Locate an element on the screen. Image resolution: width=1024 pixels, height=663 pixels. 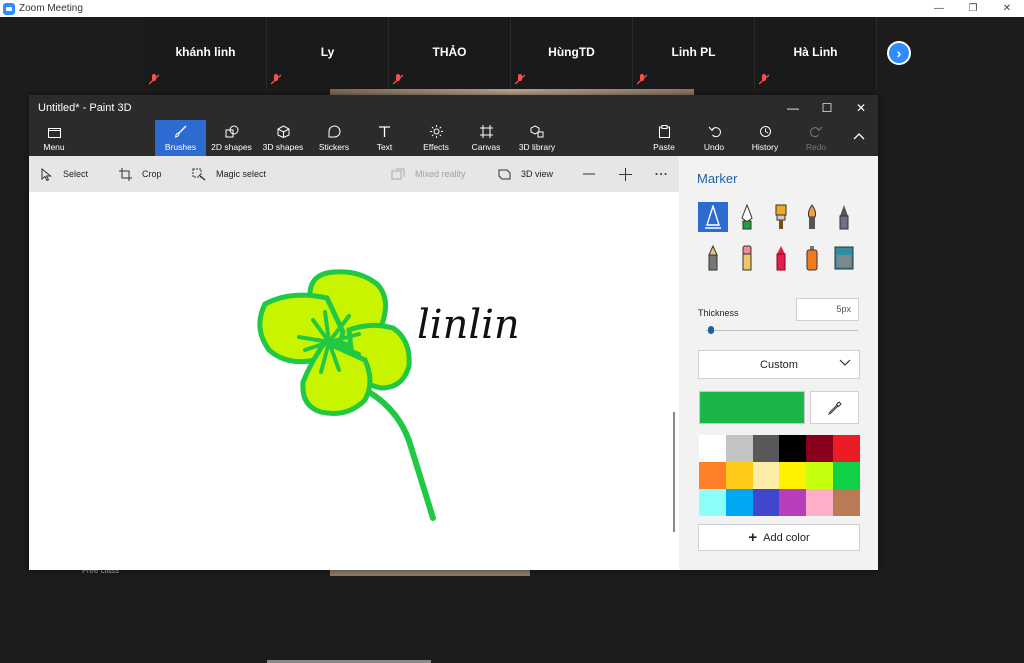
zoom-logo-icon is located at coordinates (9, 8).